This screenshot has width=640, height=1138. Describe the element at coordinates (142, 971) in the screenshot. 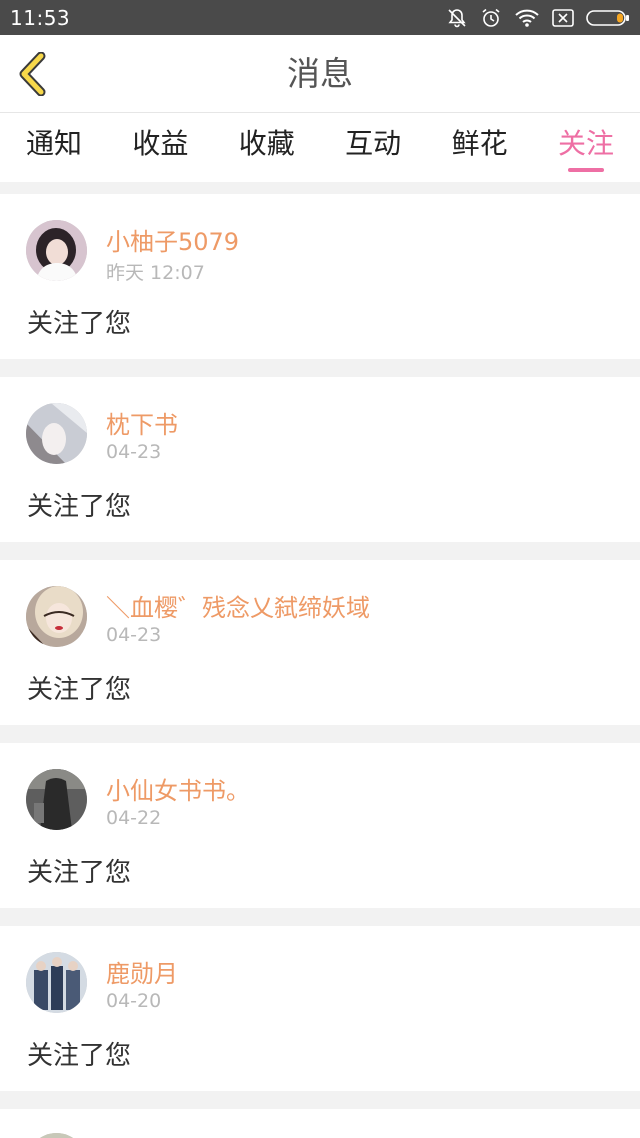

I see `username: 鹿勋月` at that location.